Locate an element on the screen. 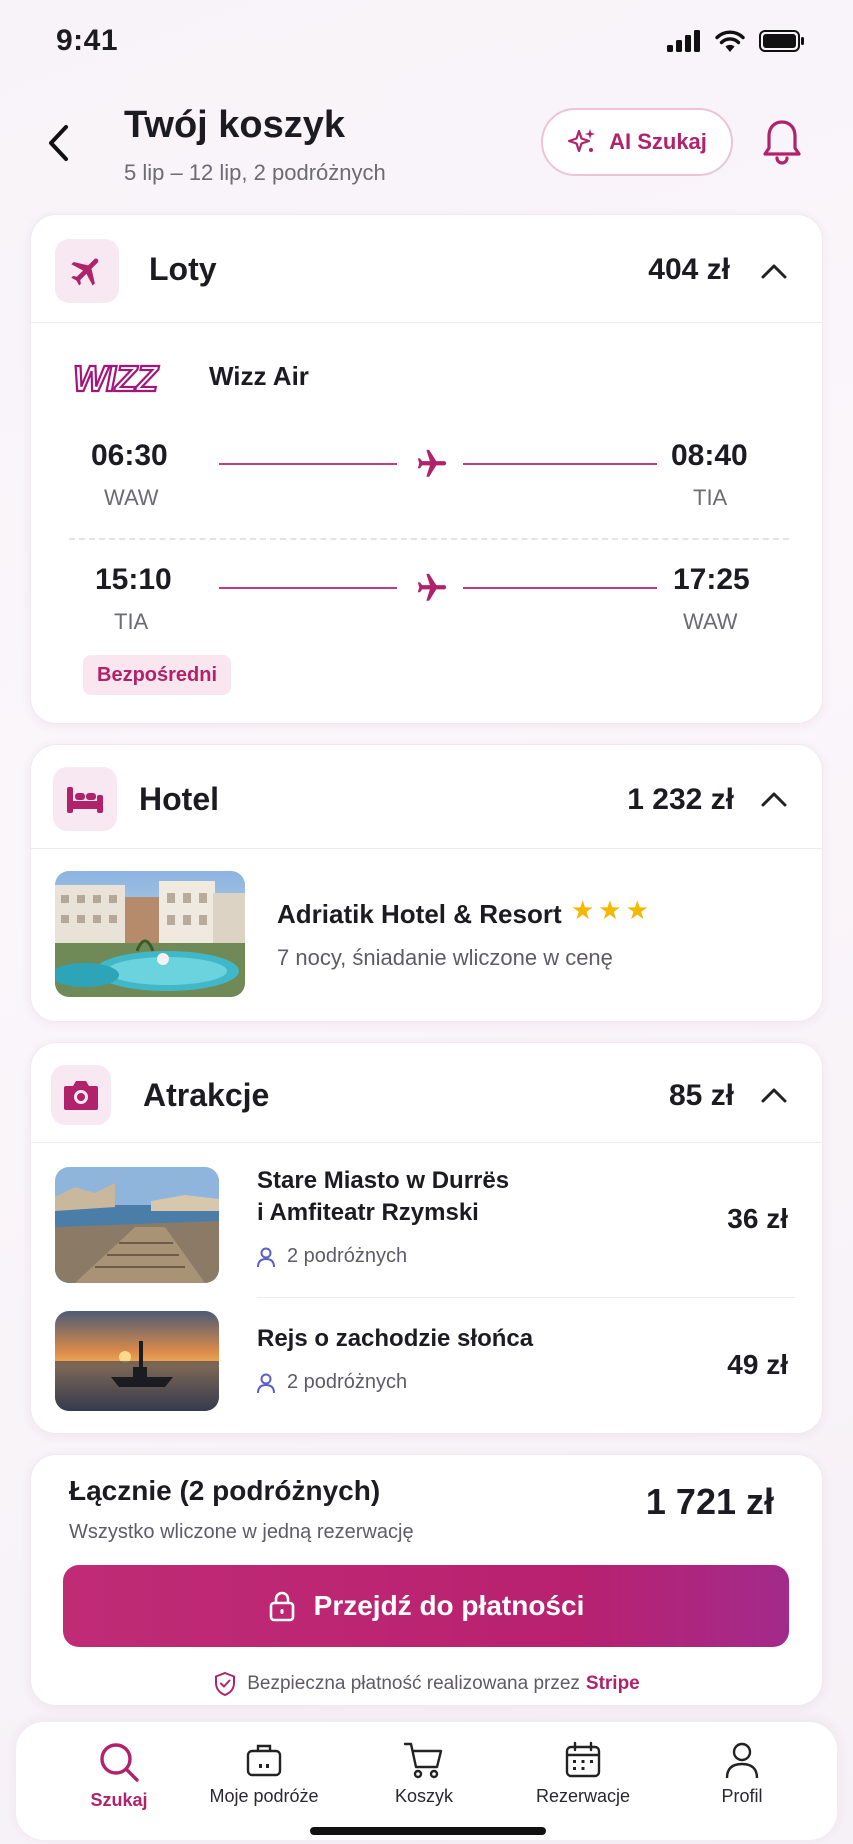 This screenshot has height=1844, width=853. attractions-title: Atrakcje is located at coordinates (206, 1095).